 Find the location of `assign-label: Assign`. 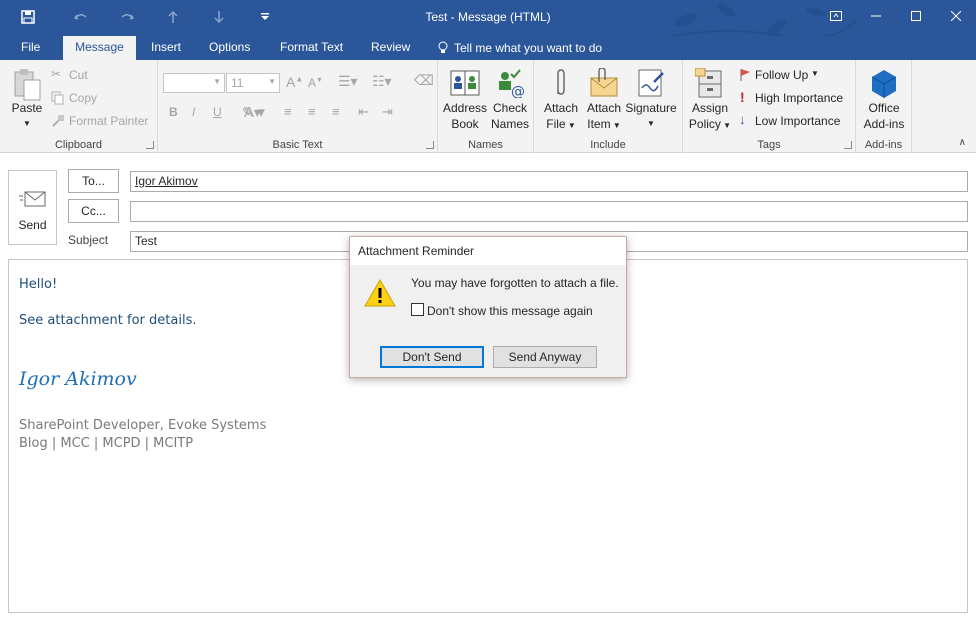

assign-label: Assign is located at coordinates (710, 108).